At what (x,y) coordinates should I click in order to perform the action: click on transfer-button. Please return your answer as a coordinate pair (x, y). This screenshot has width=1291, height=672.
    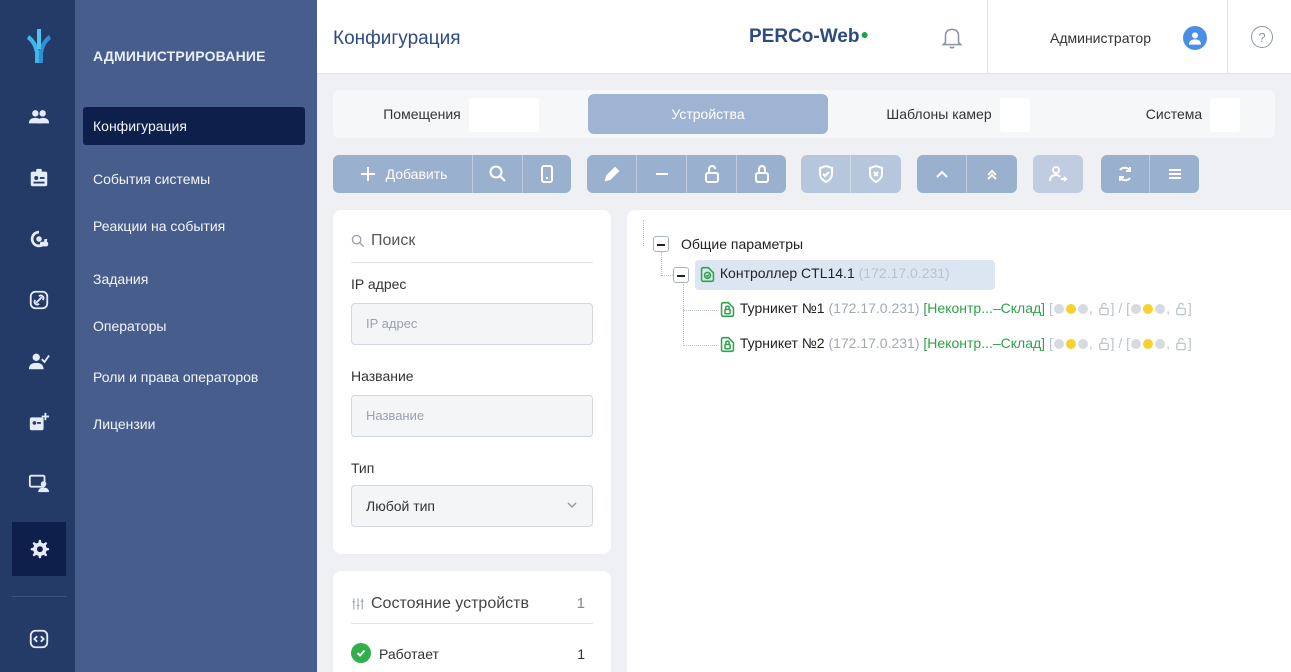
    Looking at the image, I should click on (1058, 174).